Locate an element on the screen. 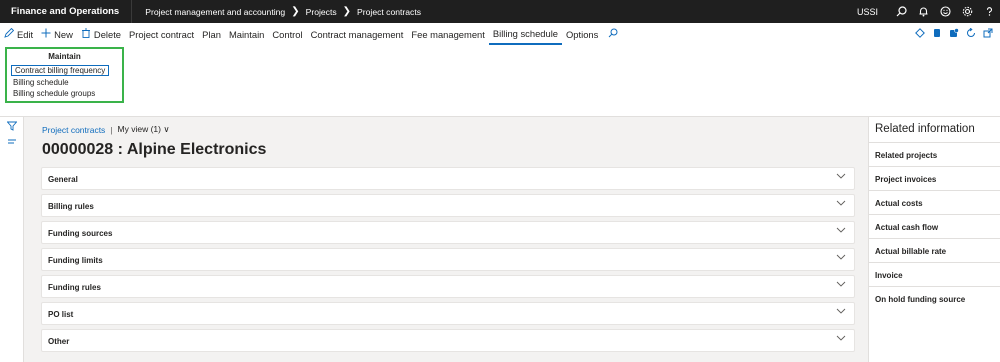 The width and height of the screenshot is (1000, 362). open-new-window-icon is located at coordinates (987, 34).